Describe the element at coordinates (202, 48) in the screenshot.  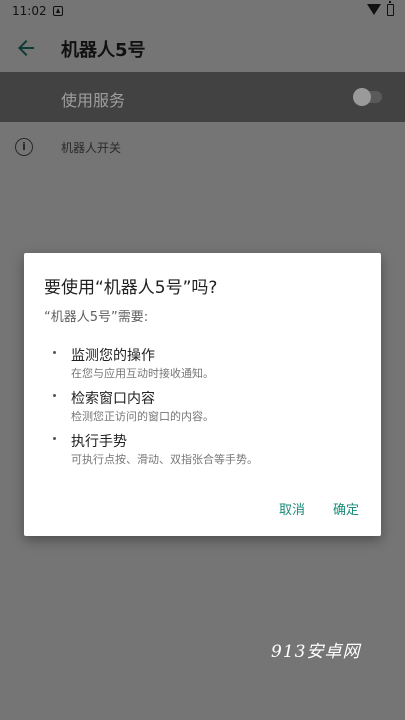
I see `app-bar: 机器人5号` at that location.